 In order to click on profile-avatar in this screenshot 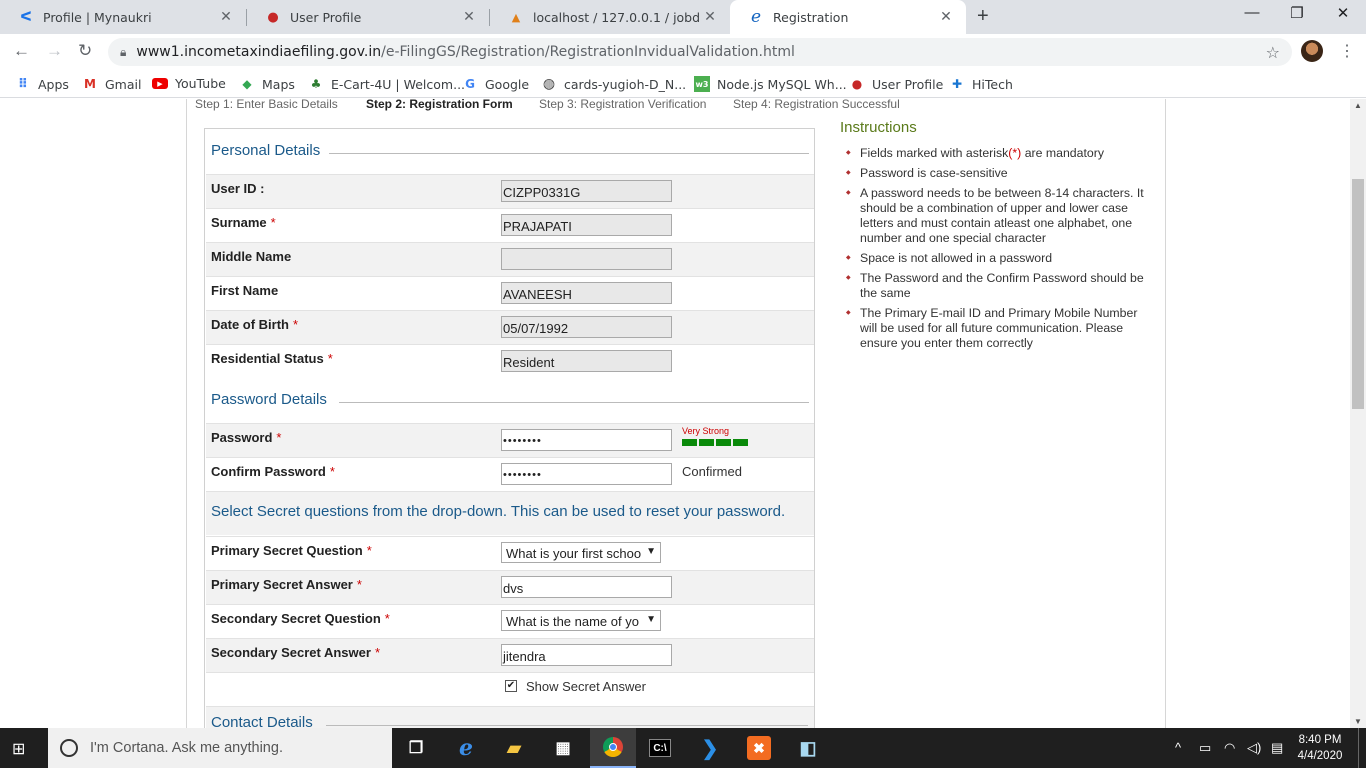, I will do `click(1312, 51)`.